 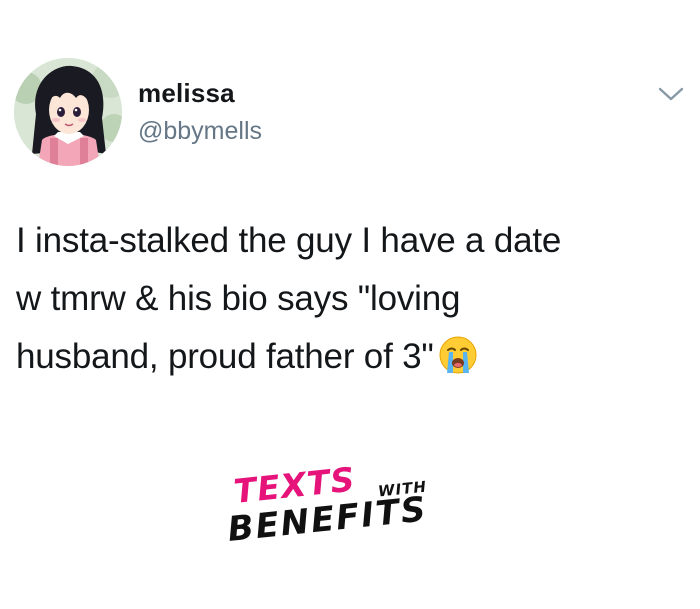 I want to click on chevron-down-icon, so click(x=671, y=94).